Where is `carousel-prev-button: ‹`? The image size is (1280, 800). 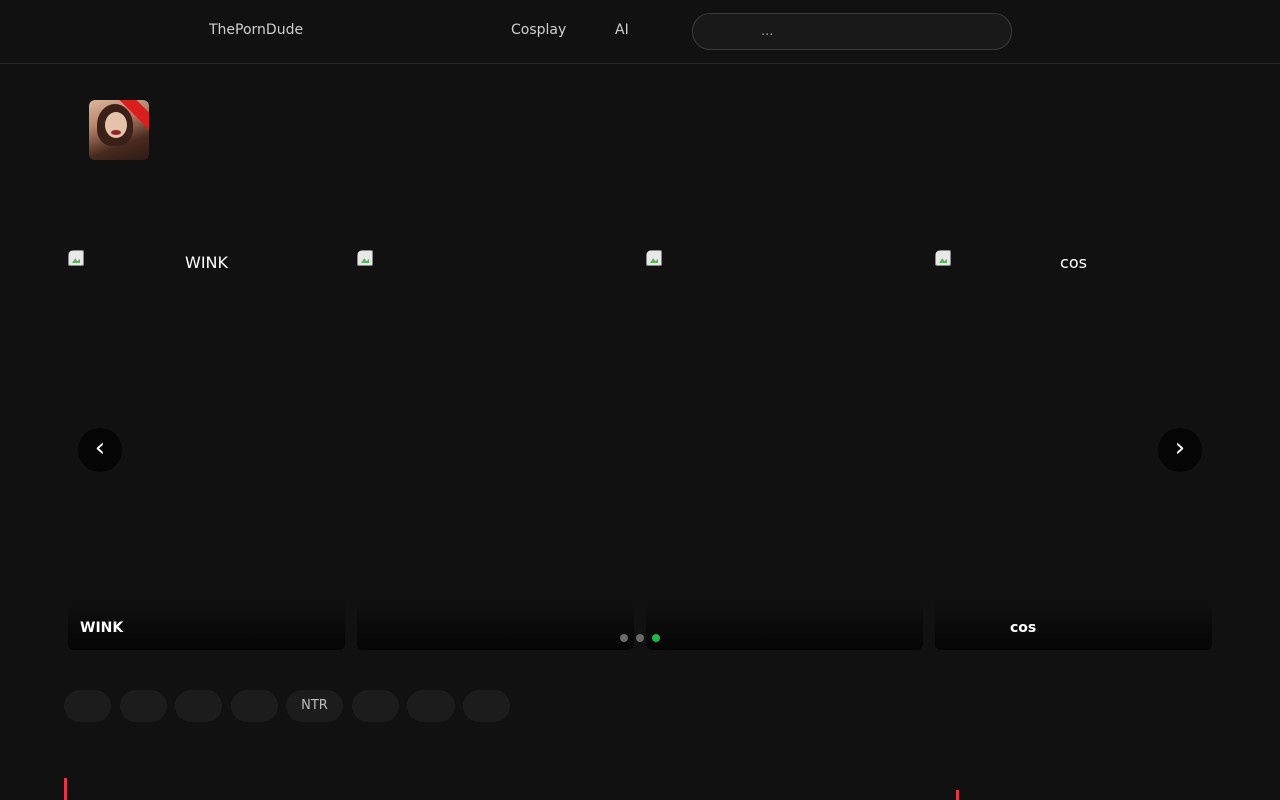 carousel-prev-button: ‹ is located at coordinates (100, 450).